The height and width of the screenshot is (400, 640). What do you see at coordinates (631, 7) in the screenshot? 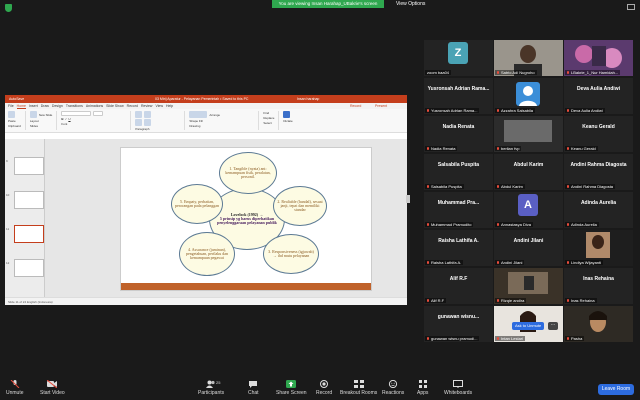
I see `gallery-view-icon` at bounding box center [631, 7].